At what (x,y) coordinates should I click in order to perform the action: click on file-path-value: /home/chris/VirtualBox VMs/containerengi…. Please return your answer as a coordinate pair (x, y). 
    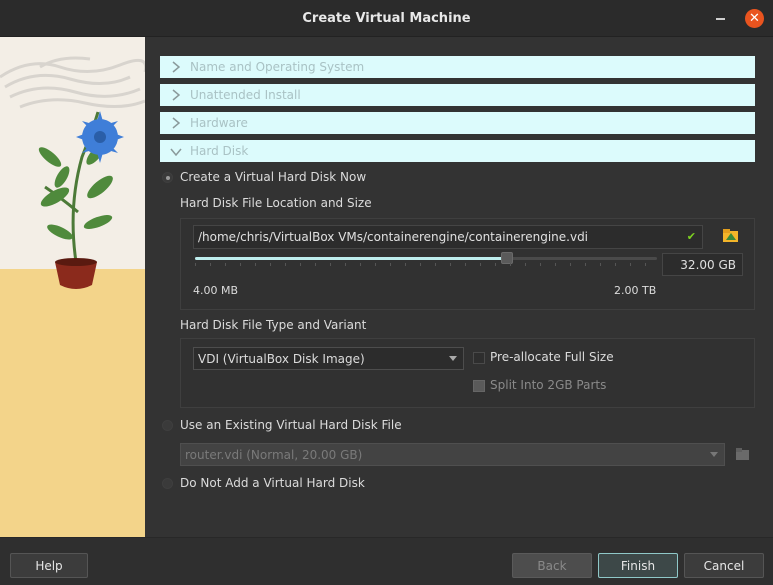
    Looking at the image, I should click on (393, 237).